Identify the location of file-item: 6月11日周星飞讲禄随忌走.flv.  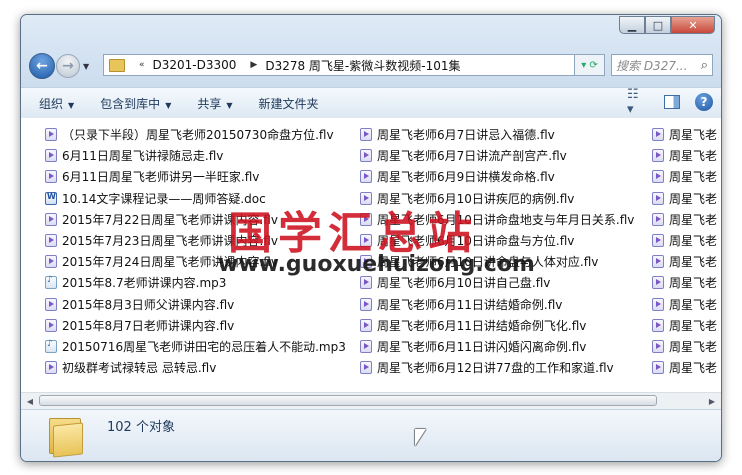
(195, 155).